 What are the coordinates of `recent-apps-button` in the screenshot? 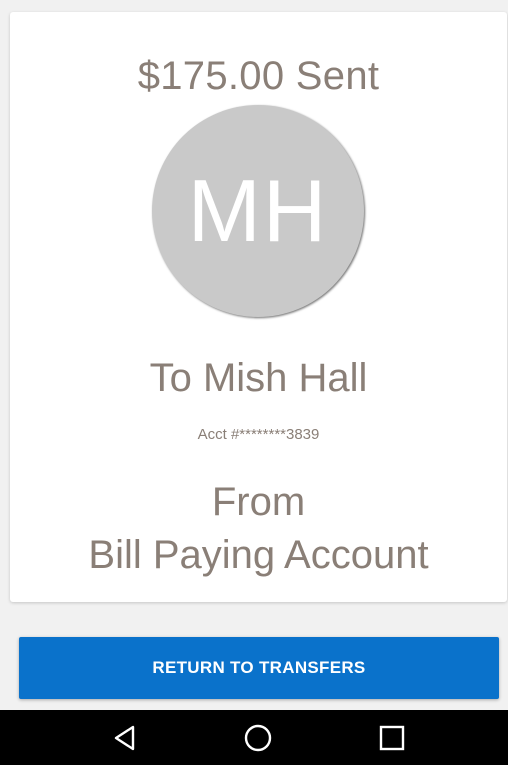 It's located at (392, 737).